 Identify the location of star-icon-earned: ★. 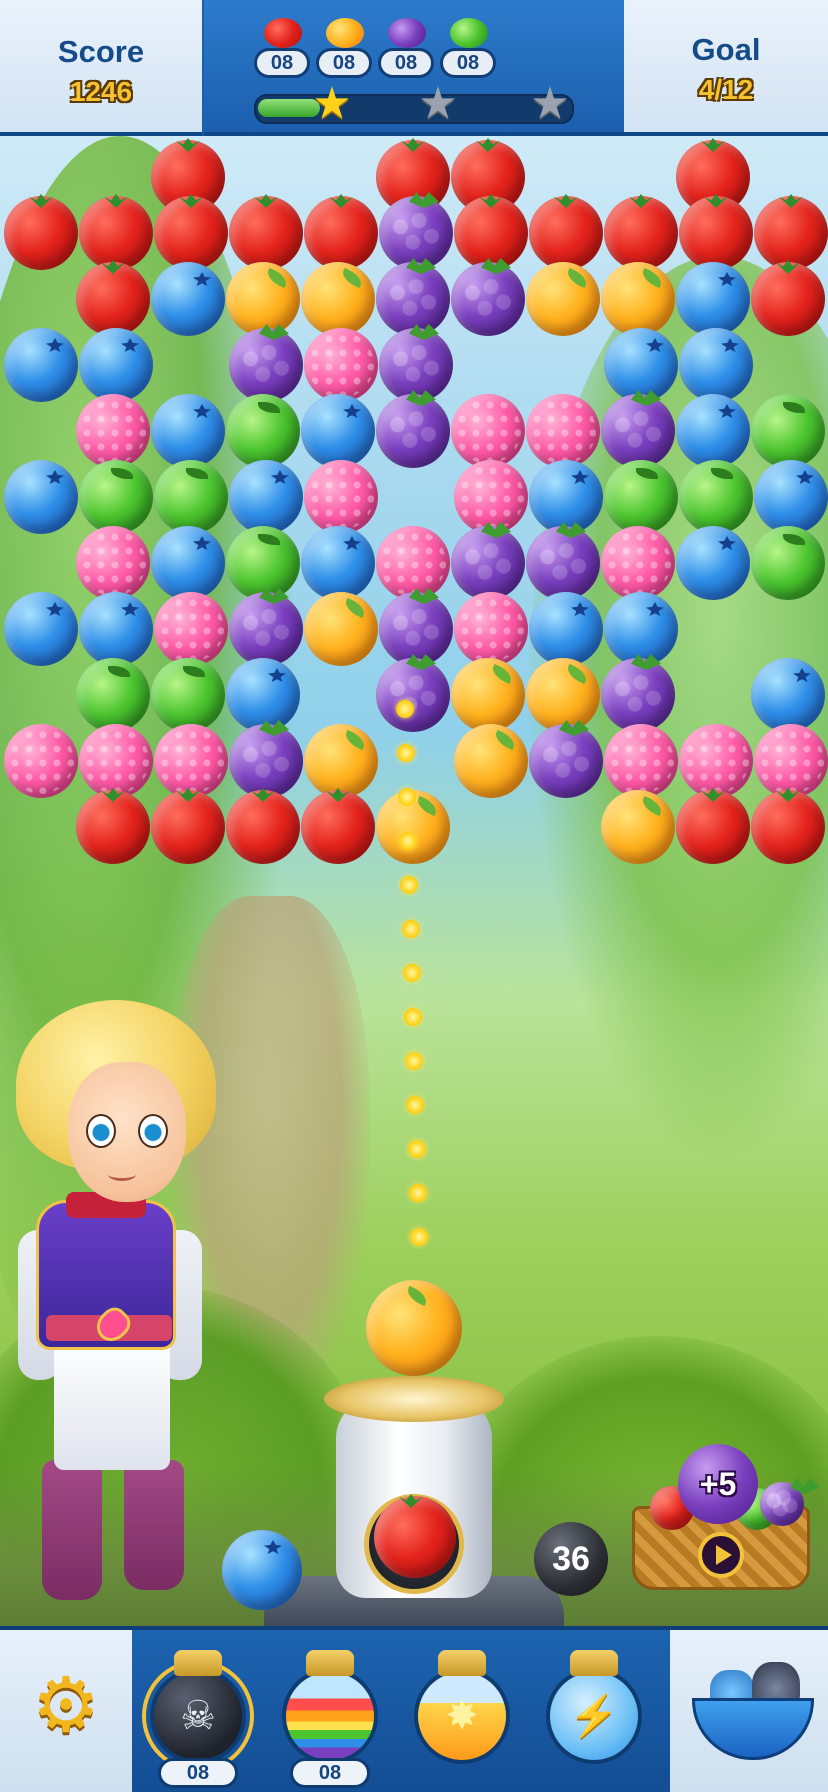
(332, 103).